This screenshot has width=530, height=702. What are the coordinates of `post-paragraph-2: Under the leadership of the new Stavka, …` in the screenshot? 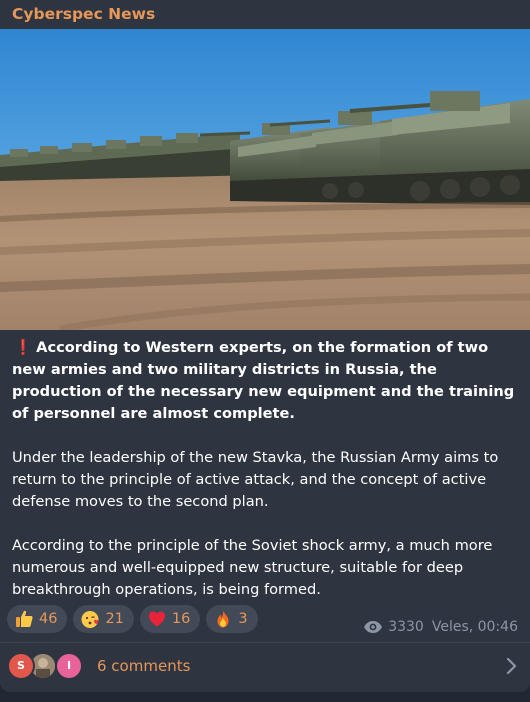 It's located at (255, 479).